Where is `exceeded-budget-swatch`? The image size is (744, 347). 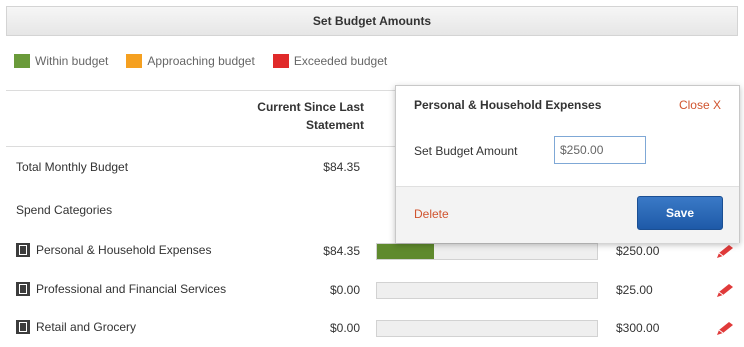 exceeded-budget-swatch is located at coordinates (280, 61).